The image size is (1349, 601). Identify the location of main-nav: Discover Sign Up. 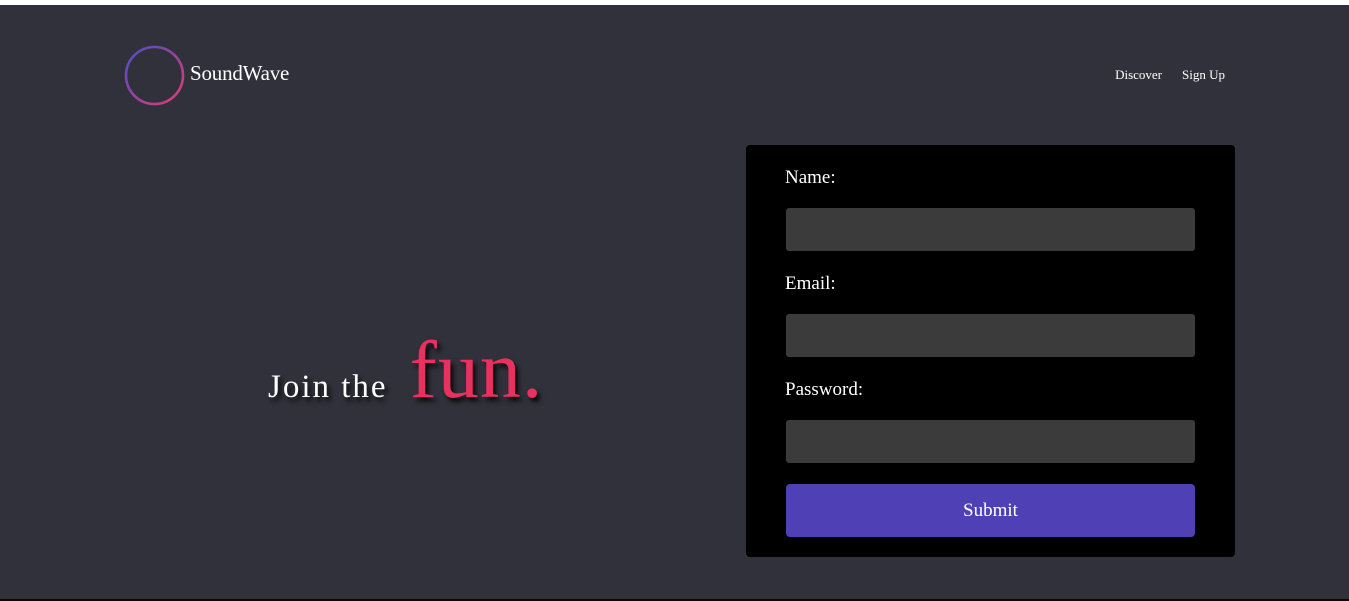
(1170, 75).